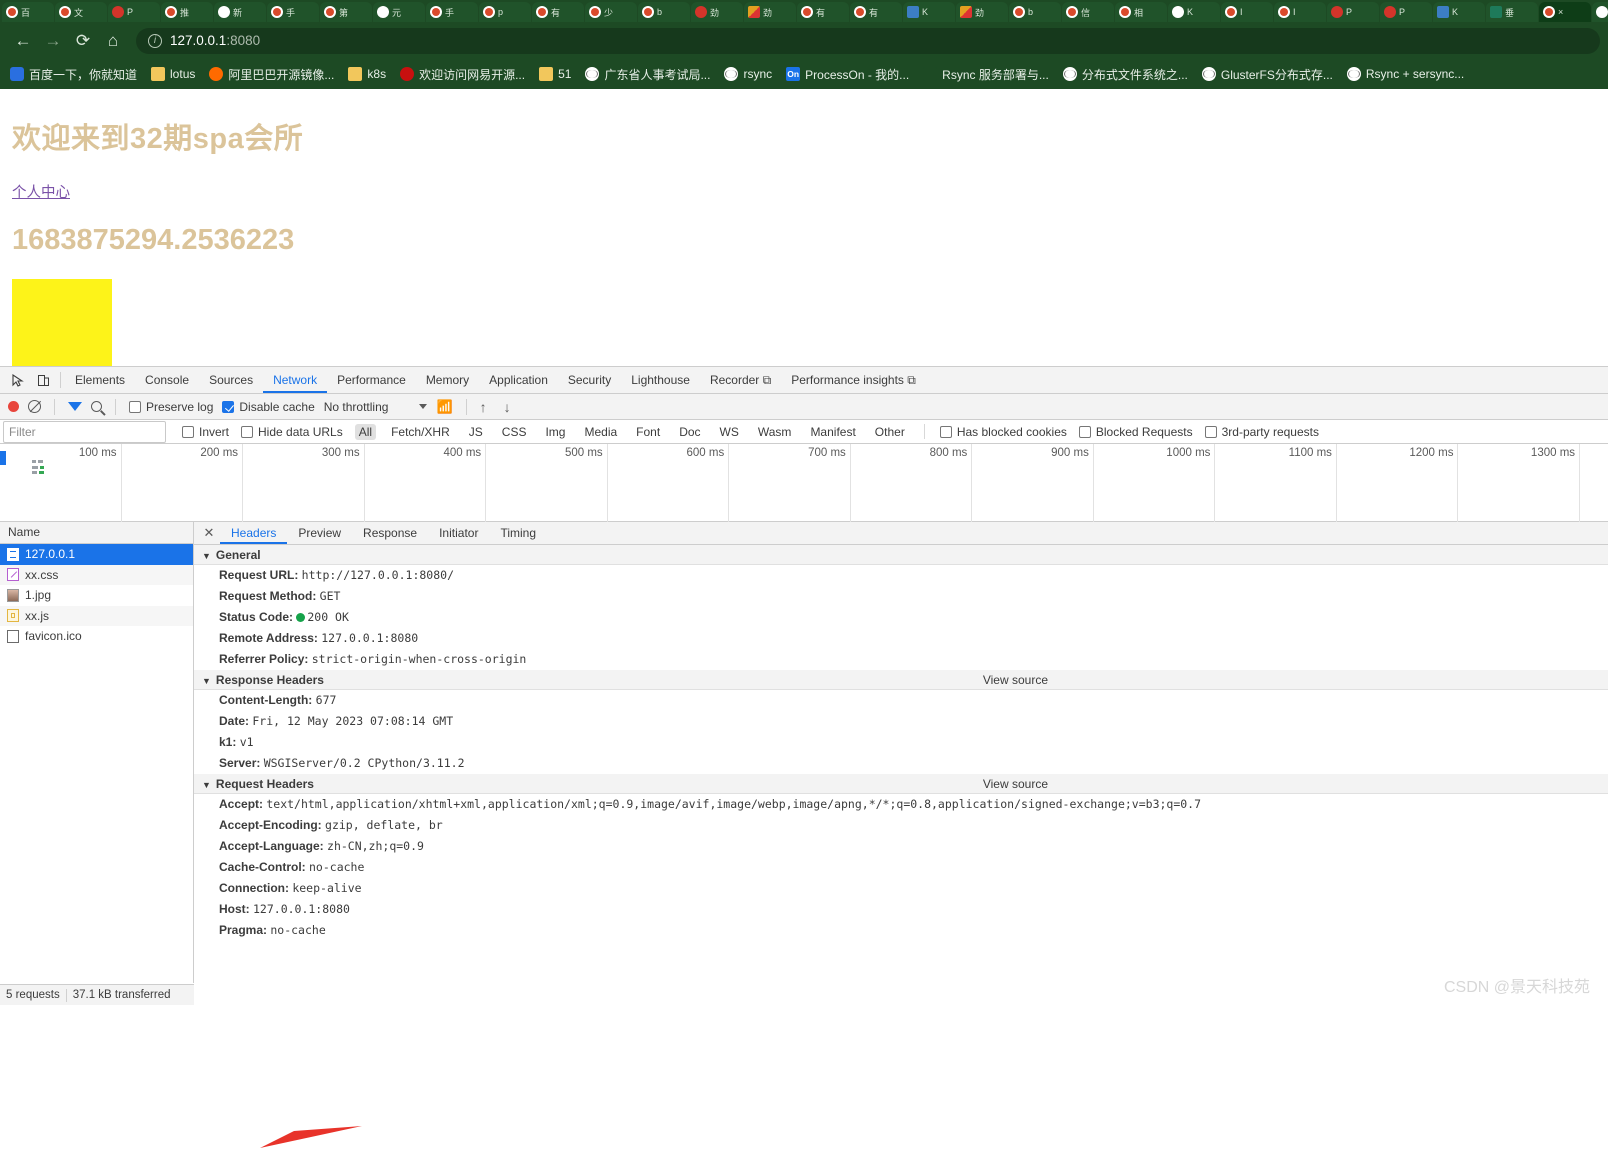 This screenshot has height=1152, width=1608. I want to click on detail-tab-preview: Preview, so click(319, 533).